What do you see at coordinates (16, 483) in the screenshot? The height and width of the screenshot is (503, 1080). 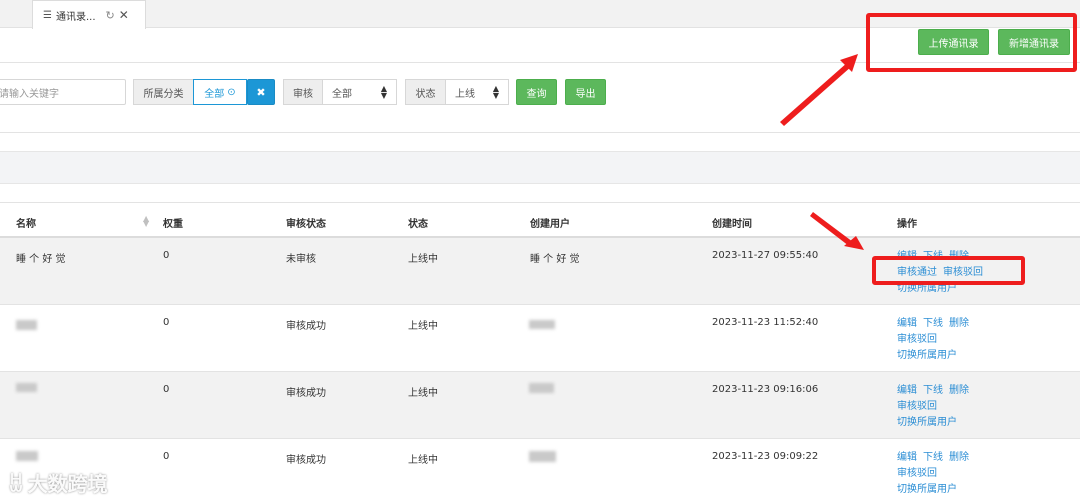 I see `watermark-logo-icon: ꀠ` at bounding box center [16, 483].